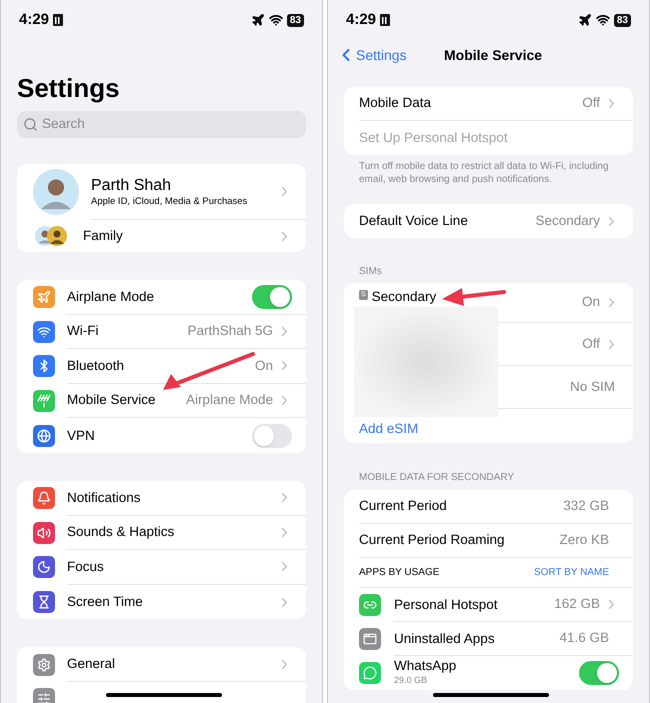 The height and width of the screenshot is (703, 650). I want to click on back-button: Settings, so click(371, 55).